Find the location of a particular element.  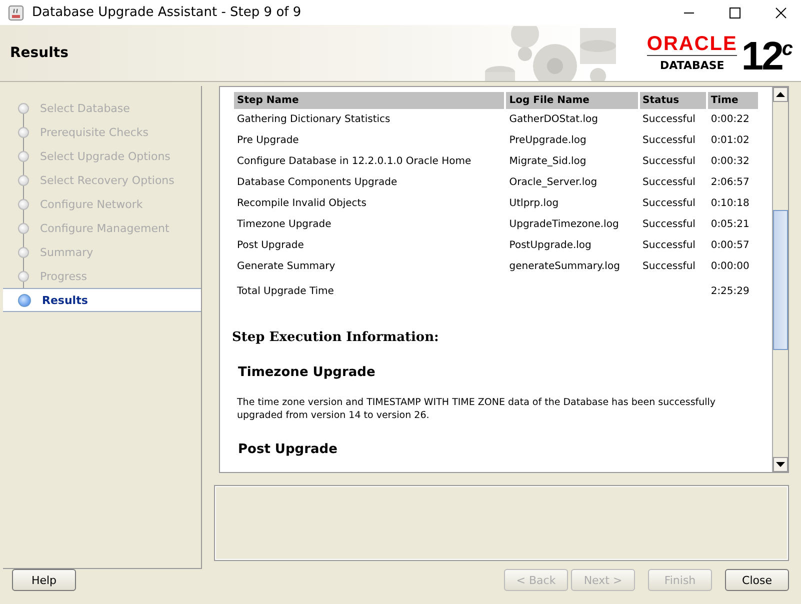

table-cell-text: PreUpgrade.log is located at coordinates (548, 141).